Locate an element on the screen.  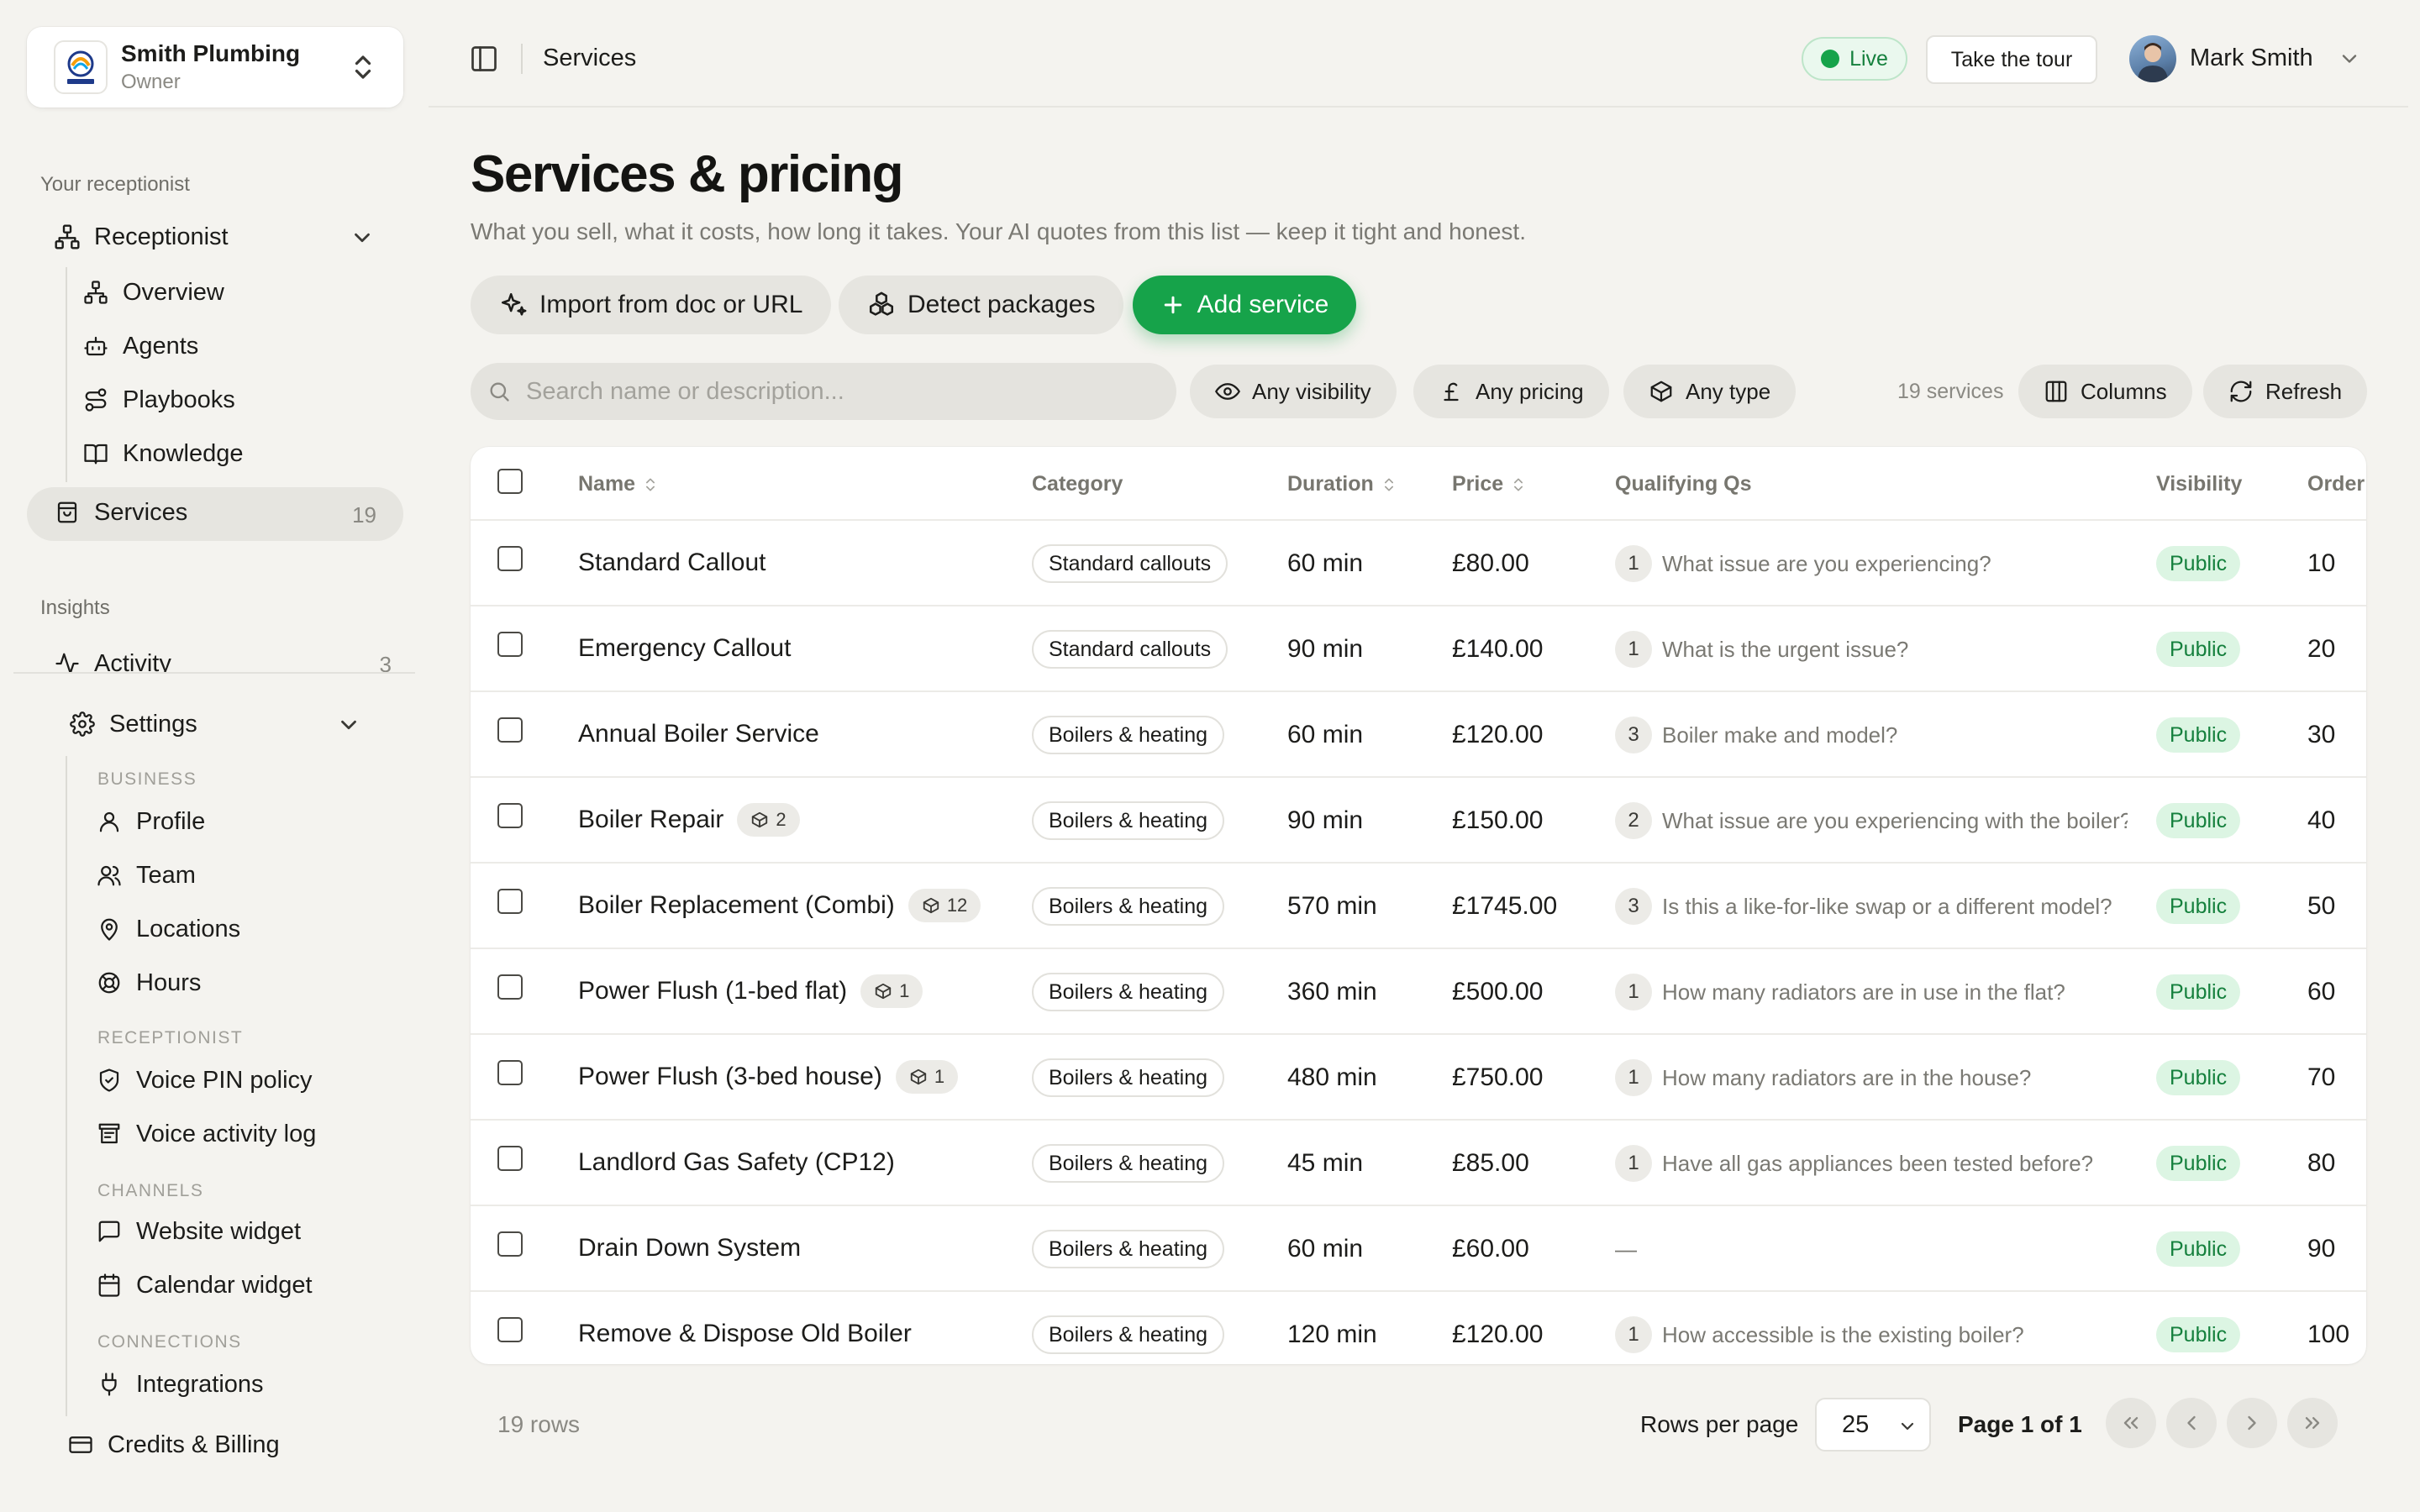
package-count-badge: 2 is located at coordinates (768, 820).